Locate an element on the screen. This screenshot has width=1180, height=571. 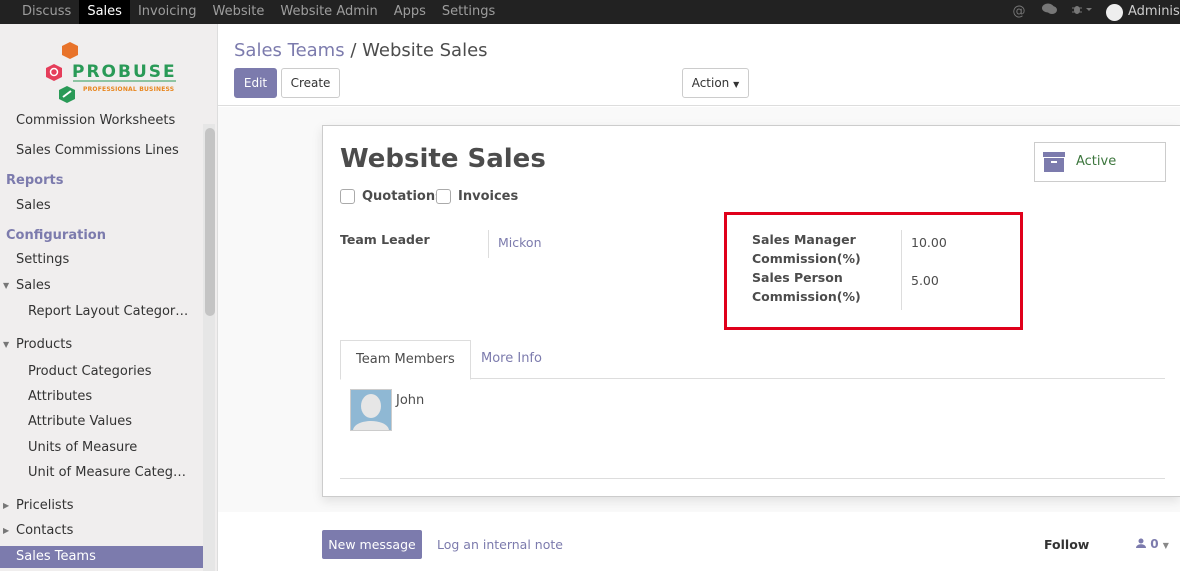
menu-discuss: Discuss is located at coordinates (46, 12).